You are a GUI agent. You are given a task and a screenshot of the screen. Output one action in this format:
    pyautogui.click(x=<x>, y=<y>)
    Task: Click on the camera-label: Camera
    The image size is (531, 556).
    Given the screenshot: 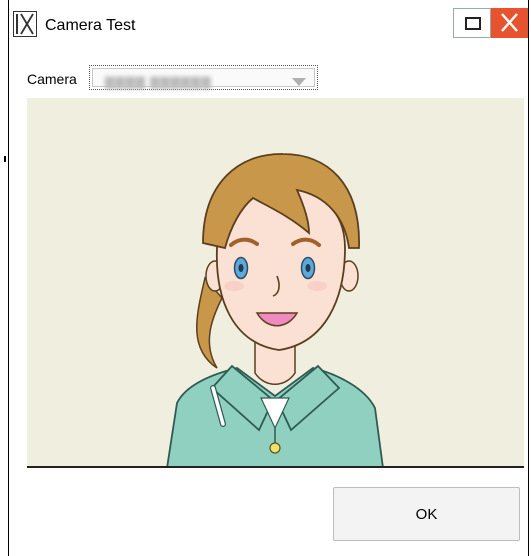 What is the action you would take?
    pyautogui.click(x=52, y=79)
    